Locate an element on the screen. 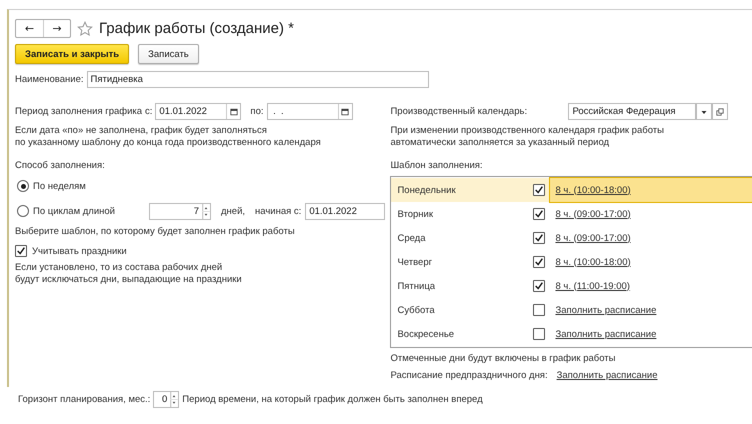  table-row: Вторник 8 ч. (09:00-17:00) is located at coordinates (571, 214).